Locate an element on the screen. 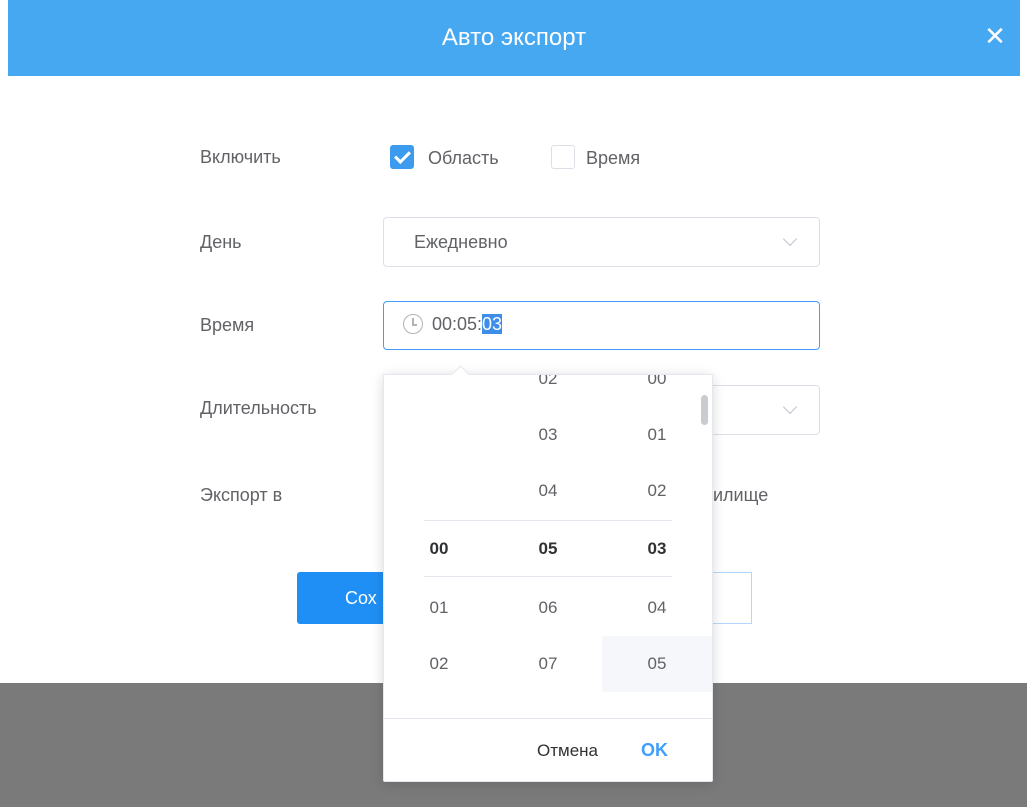  dialog-header: Авто экспорт ✕ is located at coordinates (514, 38).